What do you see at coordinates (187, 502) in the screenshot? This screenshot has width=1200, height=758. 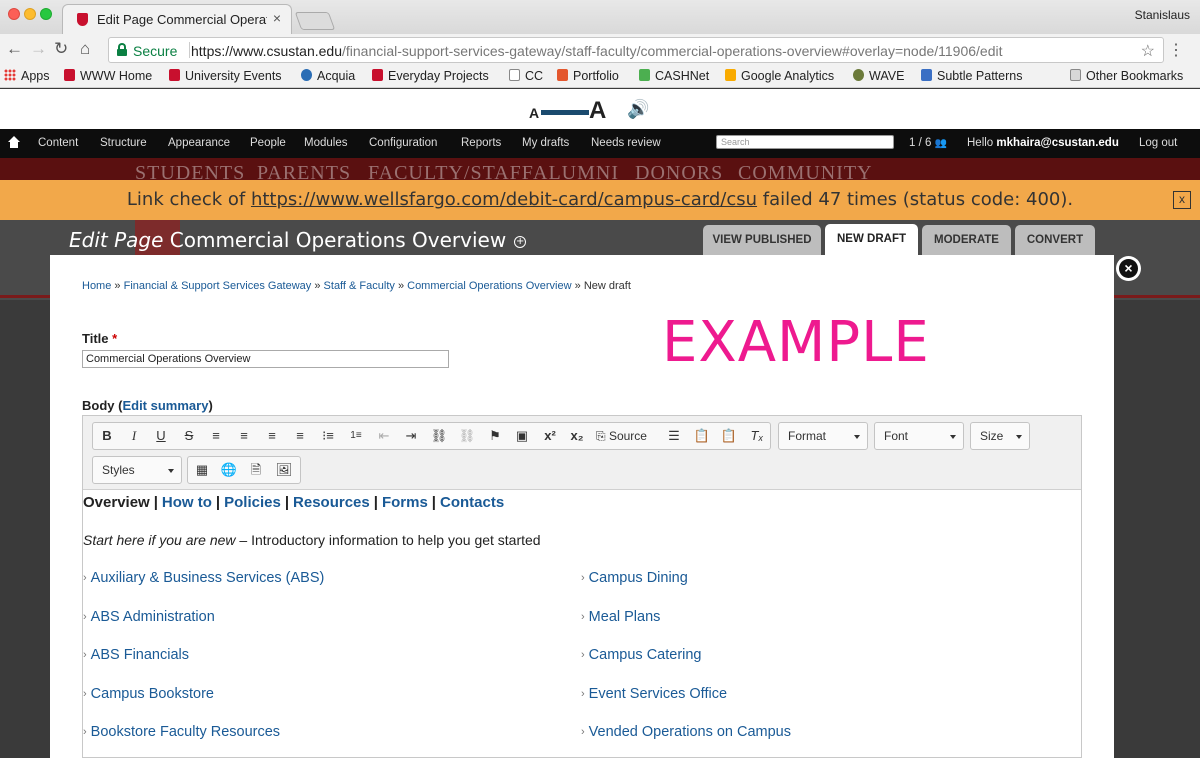 I see `content-nav-how-to: How to` at bounding box center [187, 502].